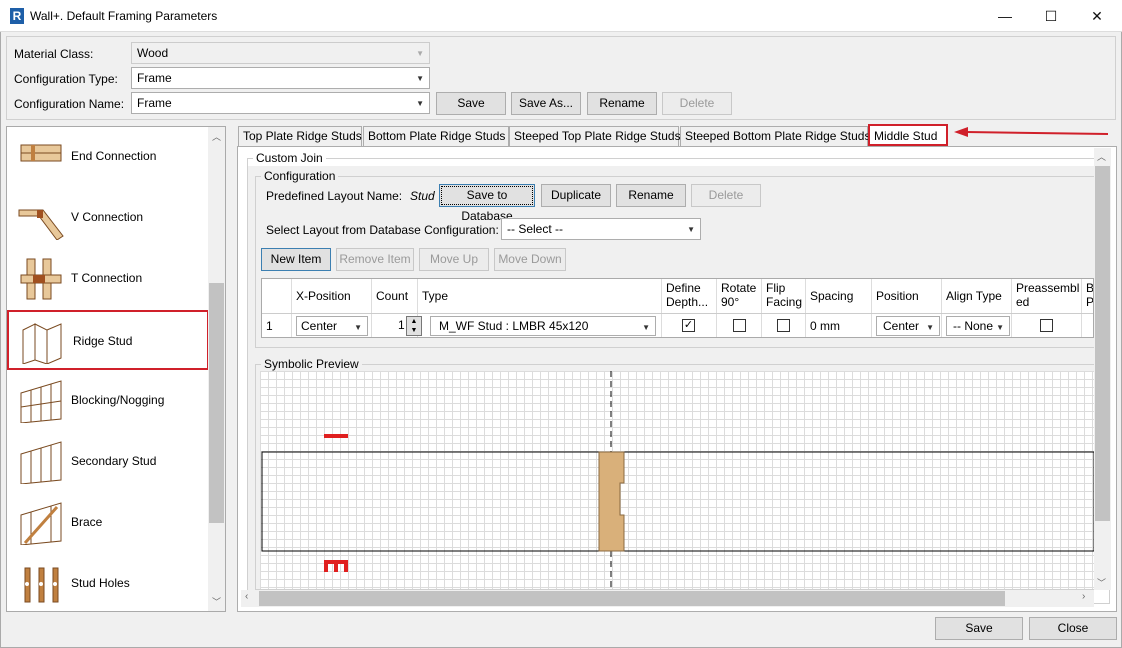  Describe the element at coordinates (726, 195) in the screenshot. I see `delete-layout-button: Delete` at that location.